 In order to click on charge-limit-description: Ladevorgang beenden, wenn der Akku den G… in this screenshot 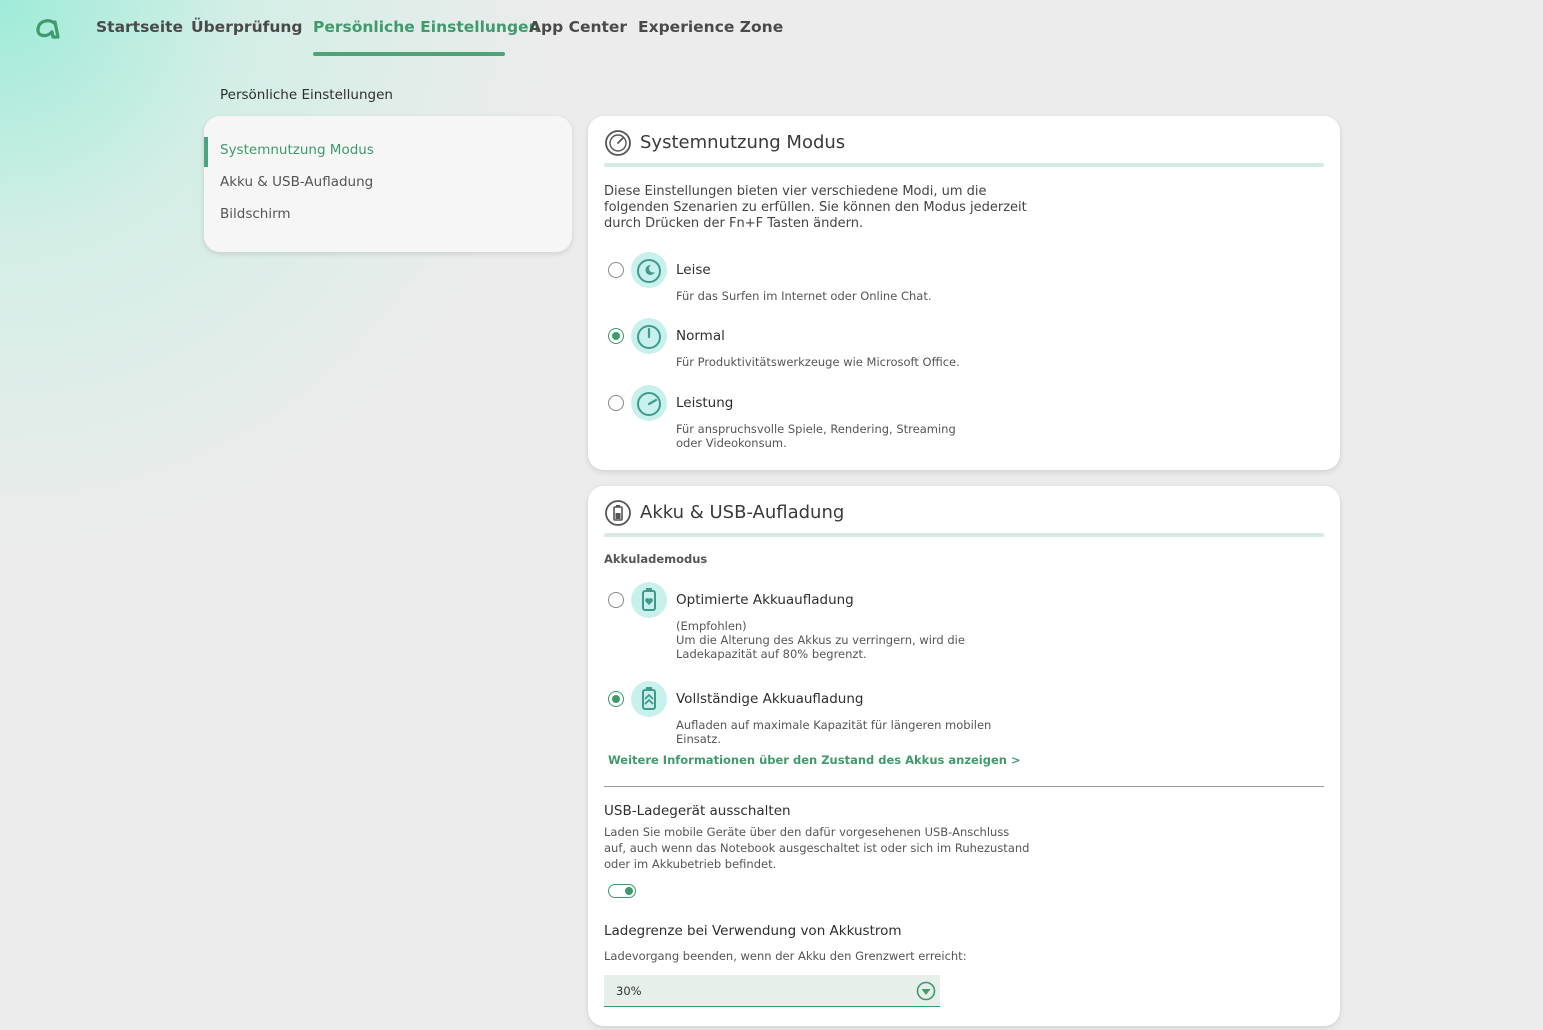, I will do `click(785, 956)`.